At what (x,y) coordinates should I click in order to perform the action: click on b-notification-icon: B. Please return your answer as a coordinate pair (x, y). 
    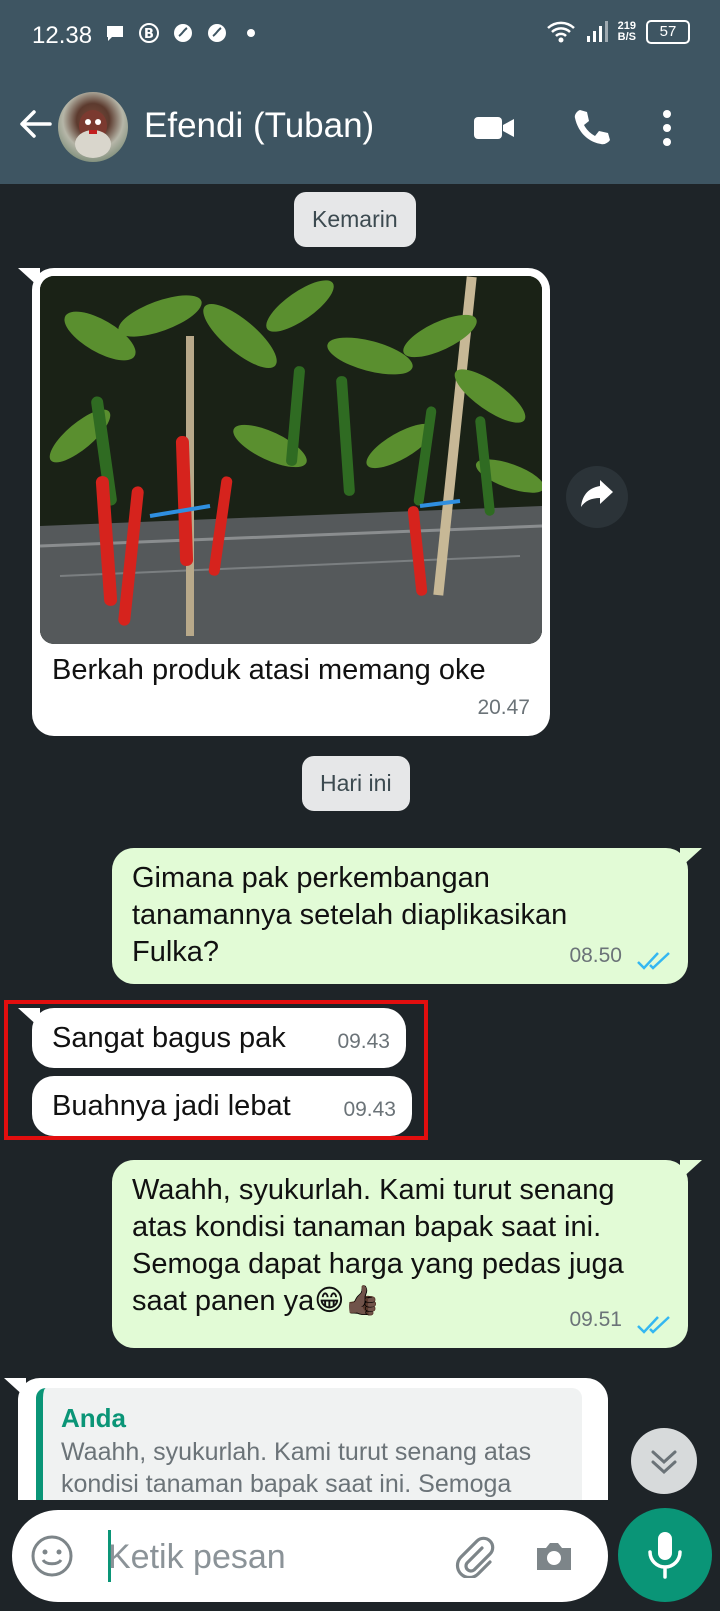
    Looking at the image, I should click on (149, 33).